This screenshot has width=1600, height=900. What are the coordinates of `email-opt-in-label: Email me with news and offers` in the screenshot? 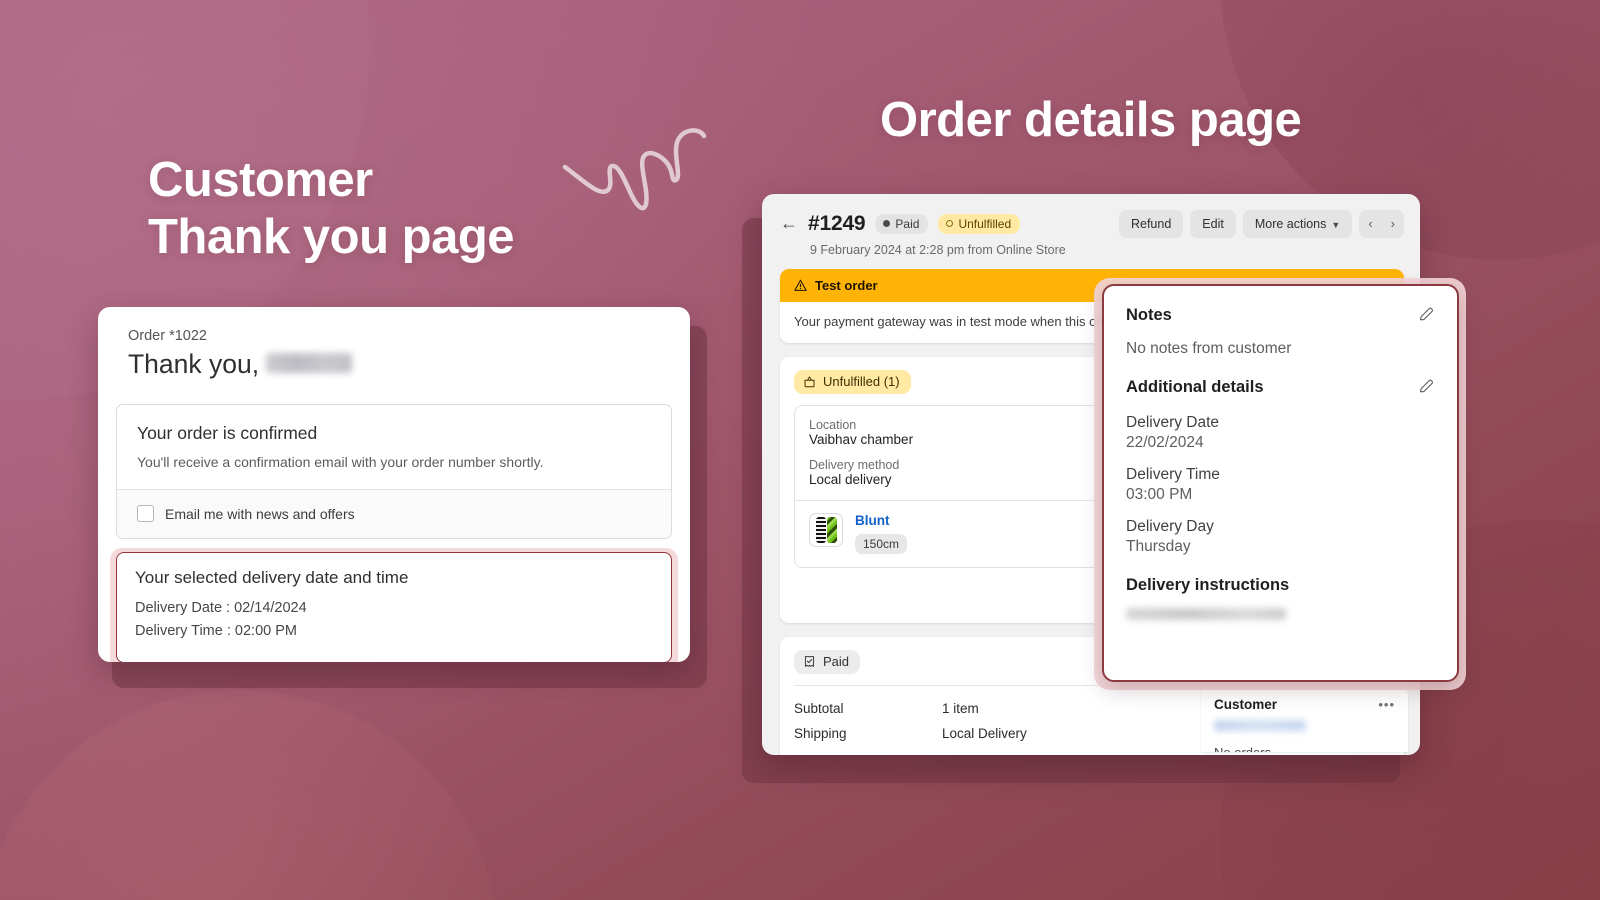 It's located at (260, 514).